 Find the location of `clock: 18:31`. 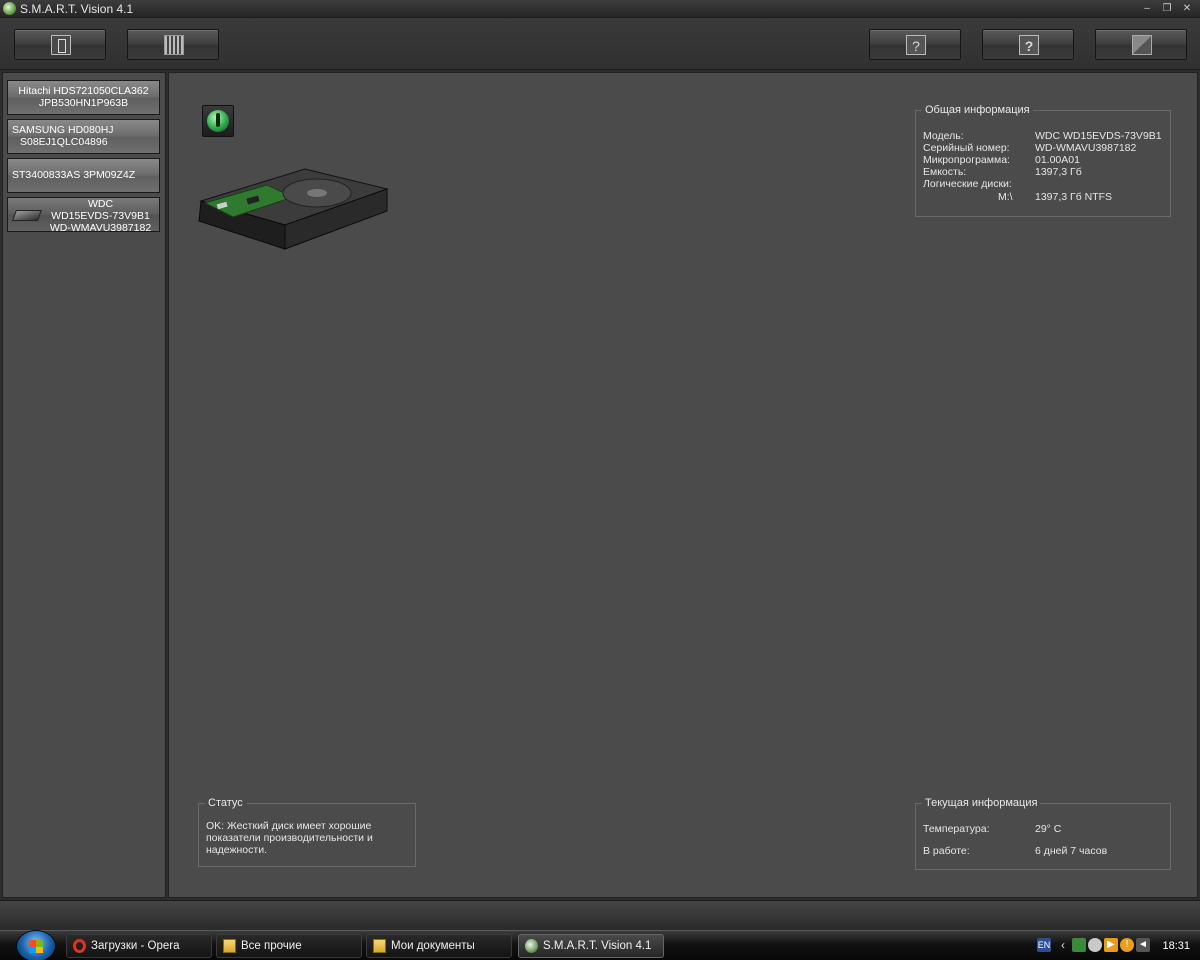

clock: 18:31 is located at coordinates (1176, 946).